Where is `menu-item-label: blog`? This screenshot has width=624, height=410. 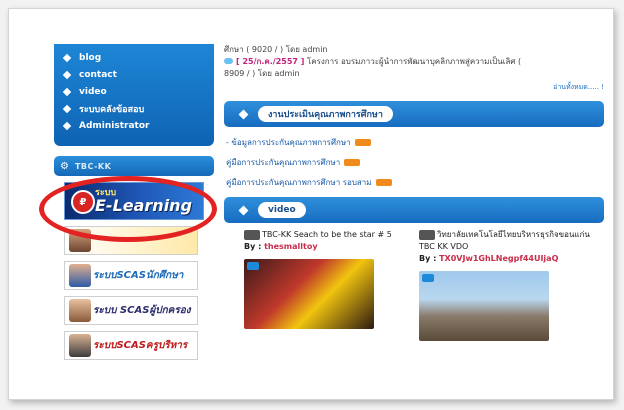 menu-item-label: blog is located at coordinates (90, 57).